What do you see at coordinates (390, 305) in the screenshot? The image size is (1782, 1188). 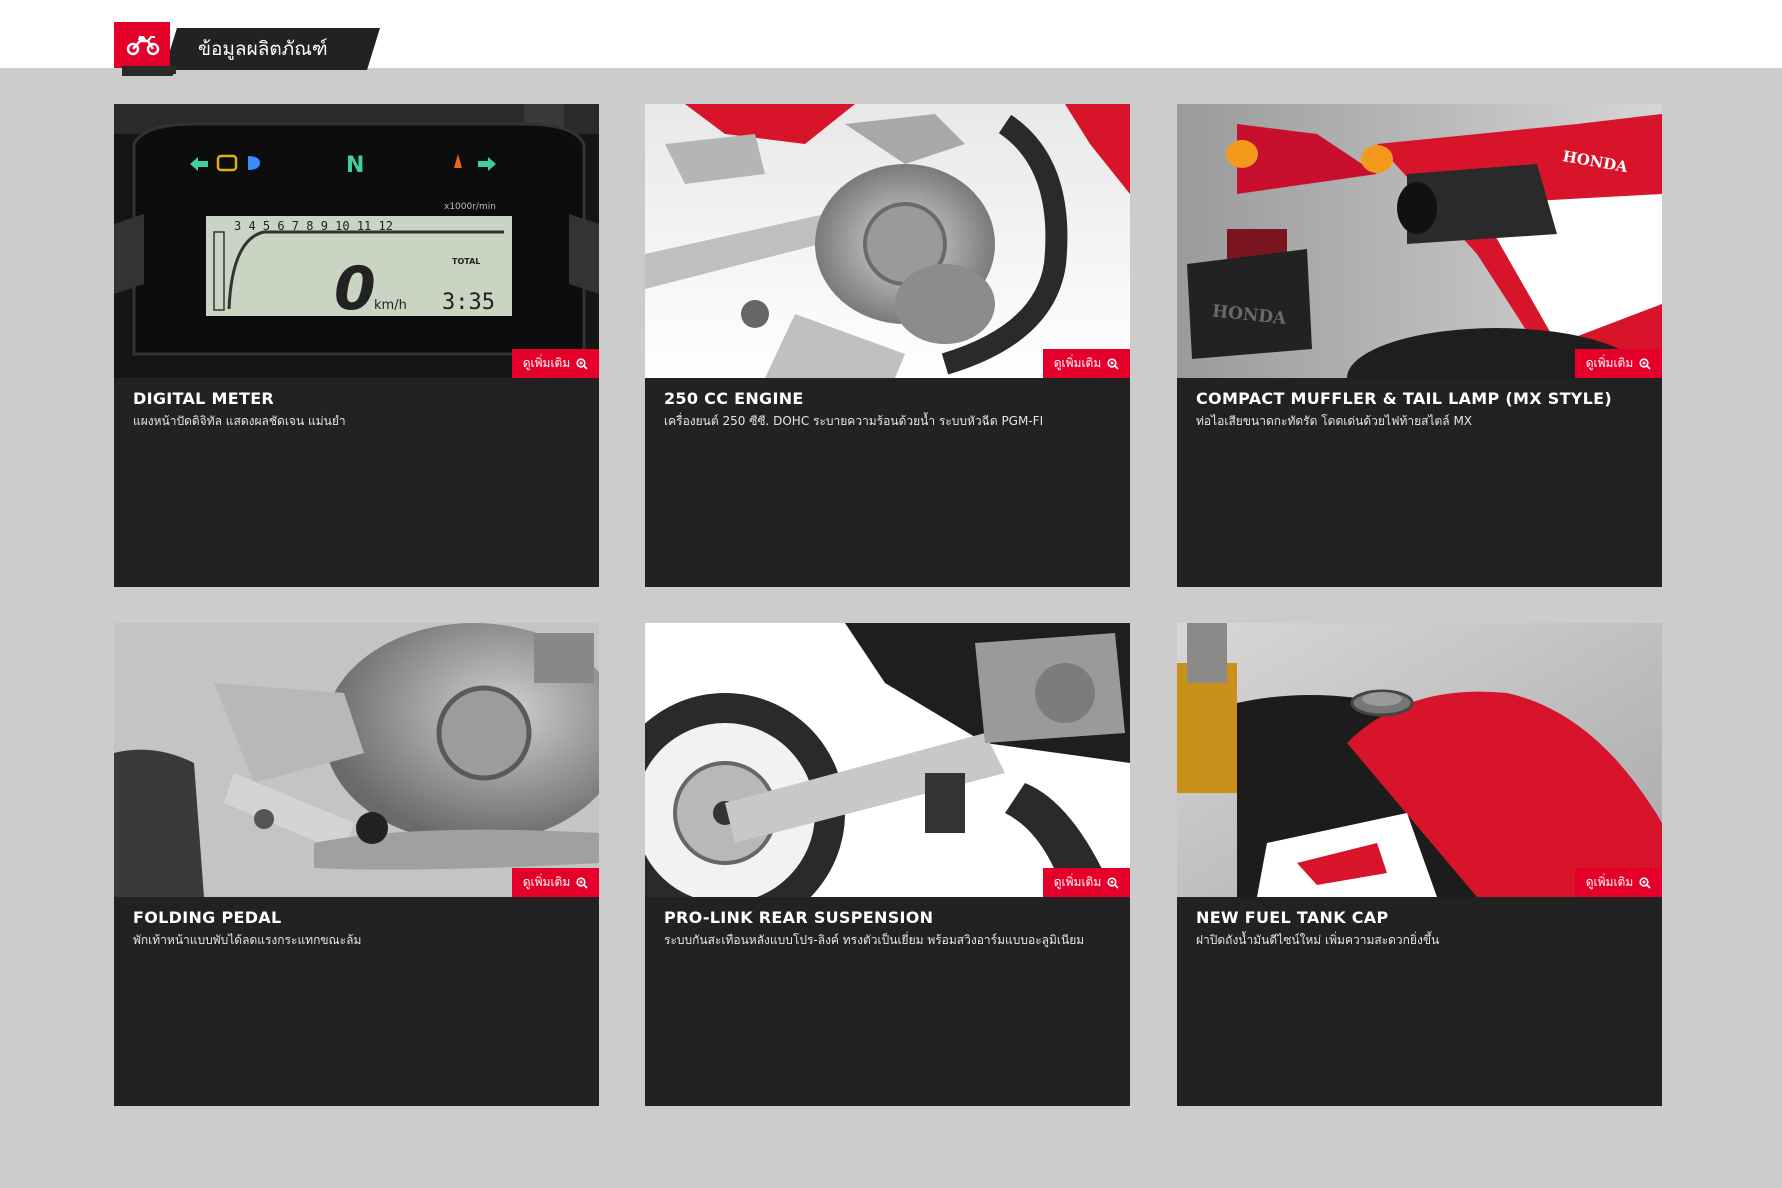 I see `speed-unit: km/h` at bounding box center [390, 305].